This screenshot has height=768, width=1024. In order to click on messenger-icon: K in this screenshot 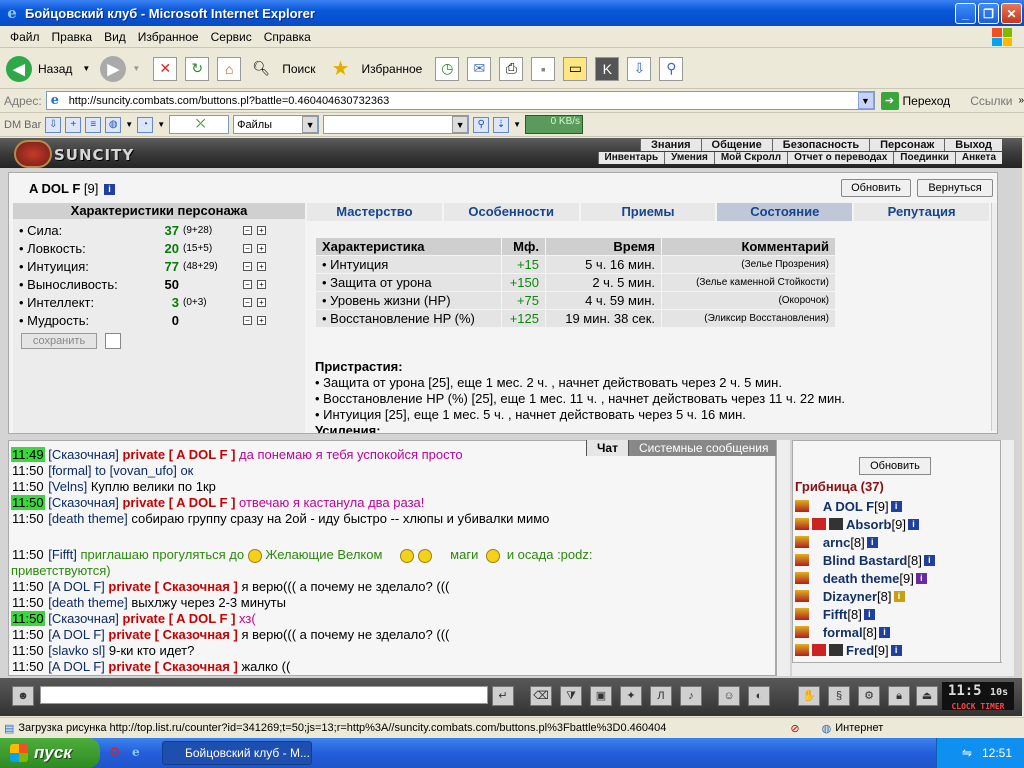, I will do `click(607, 68)`.